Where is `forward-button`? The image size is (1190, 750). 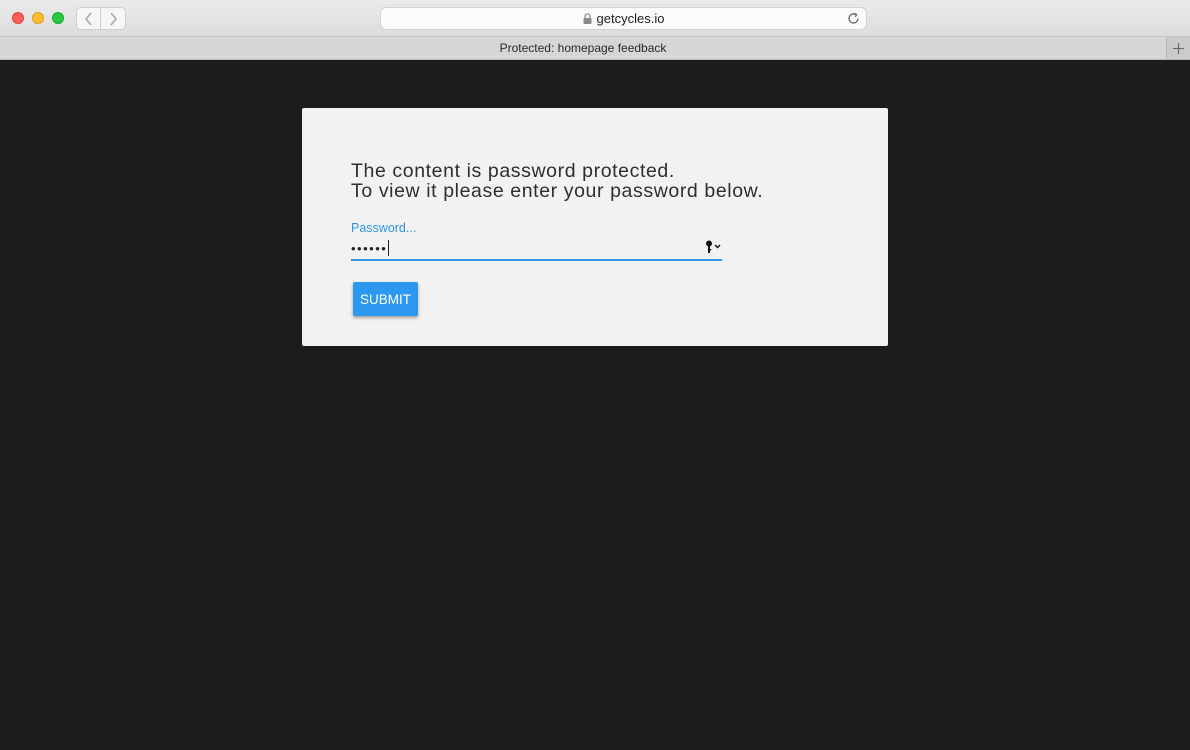 forward-button is located at coordinates (113, 18).